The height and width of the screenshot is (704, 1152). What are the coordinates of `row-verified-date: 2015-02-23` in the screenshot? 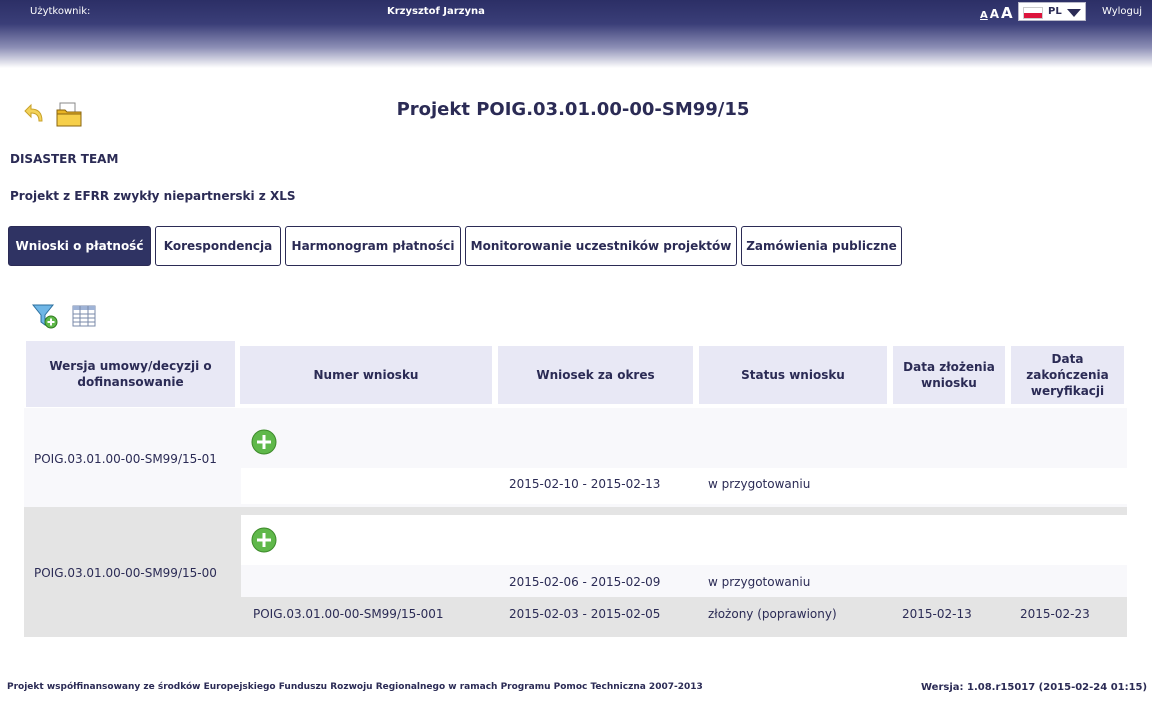 It's located at (1055, 614).